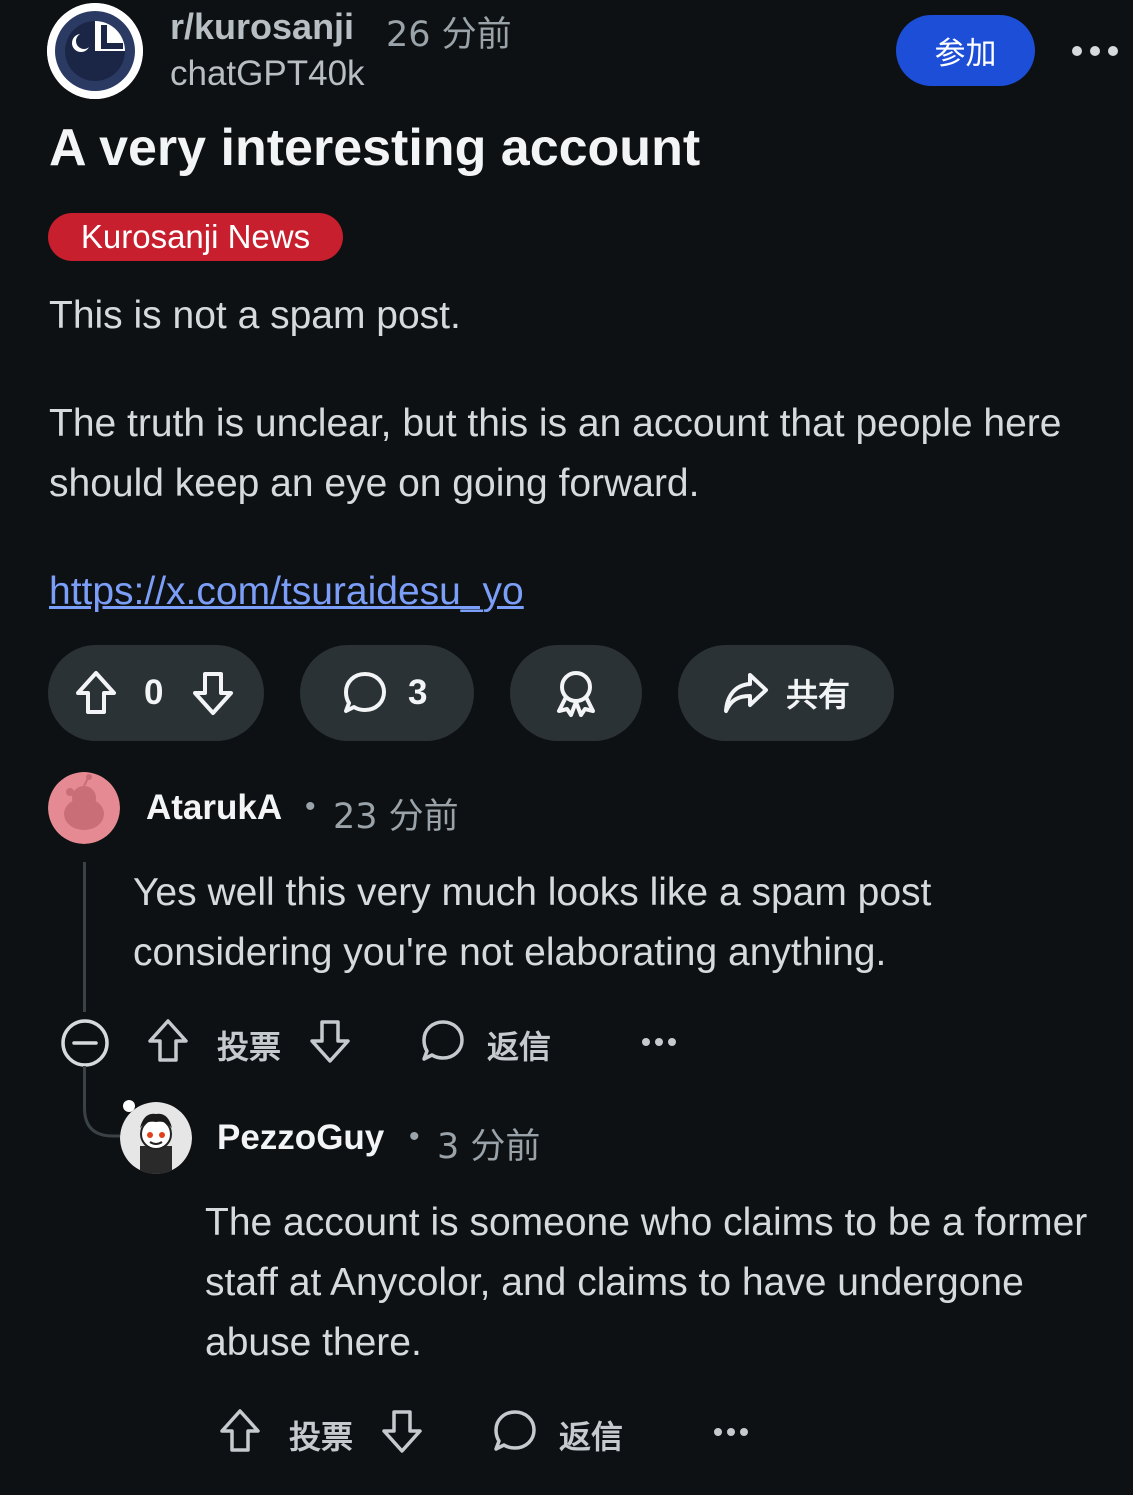 The width and height of the screenshot is (1133, 1495). I want to click on share-button: 共有, so click(786, 693).